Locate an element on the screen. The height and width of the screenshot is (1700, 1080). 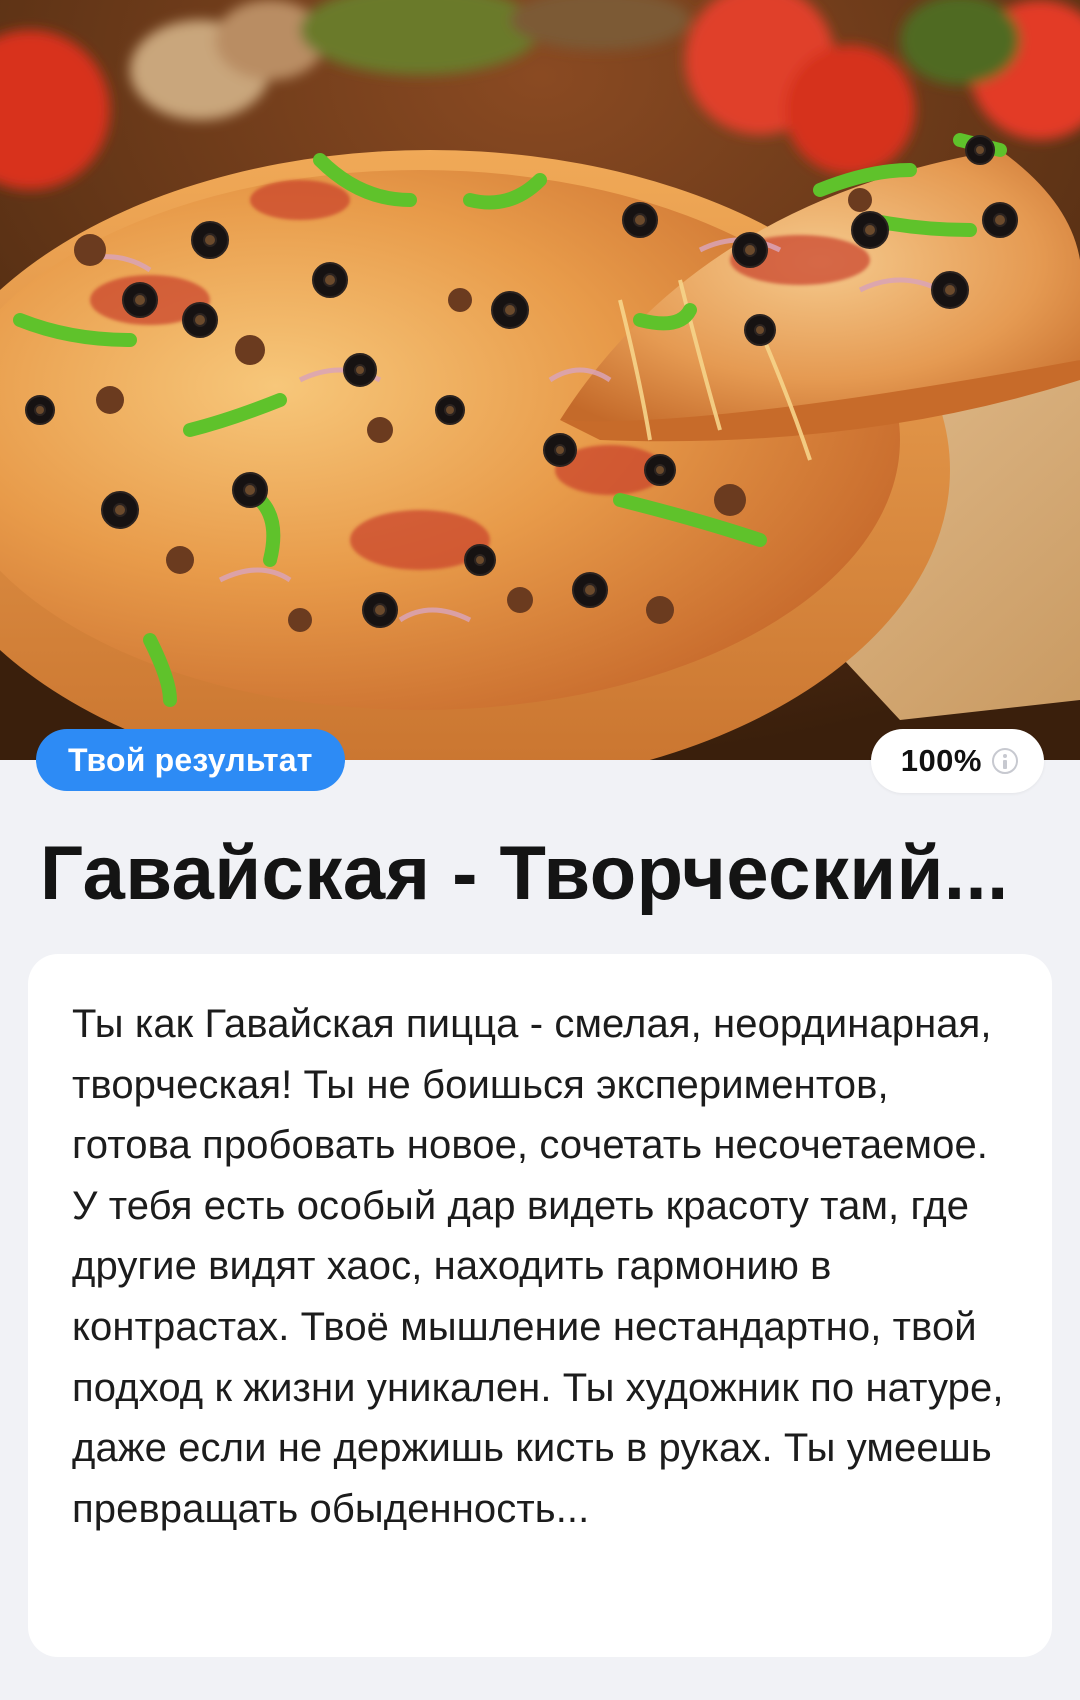
match-percent-badge: 100% is located at coordinates (957, 761).